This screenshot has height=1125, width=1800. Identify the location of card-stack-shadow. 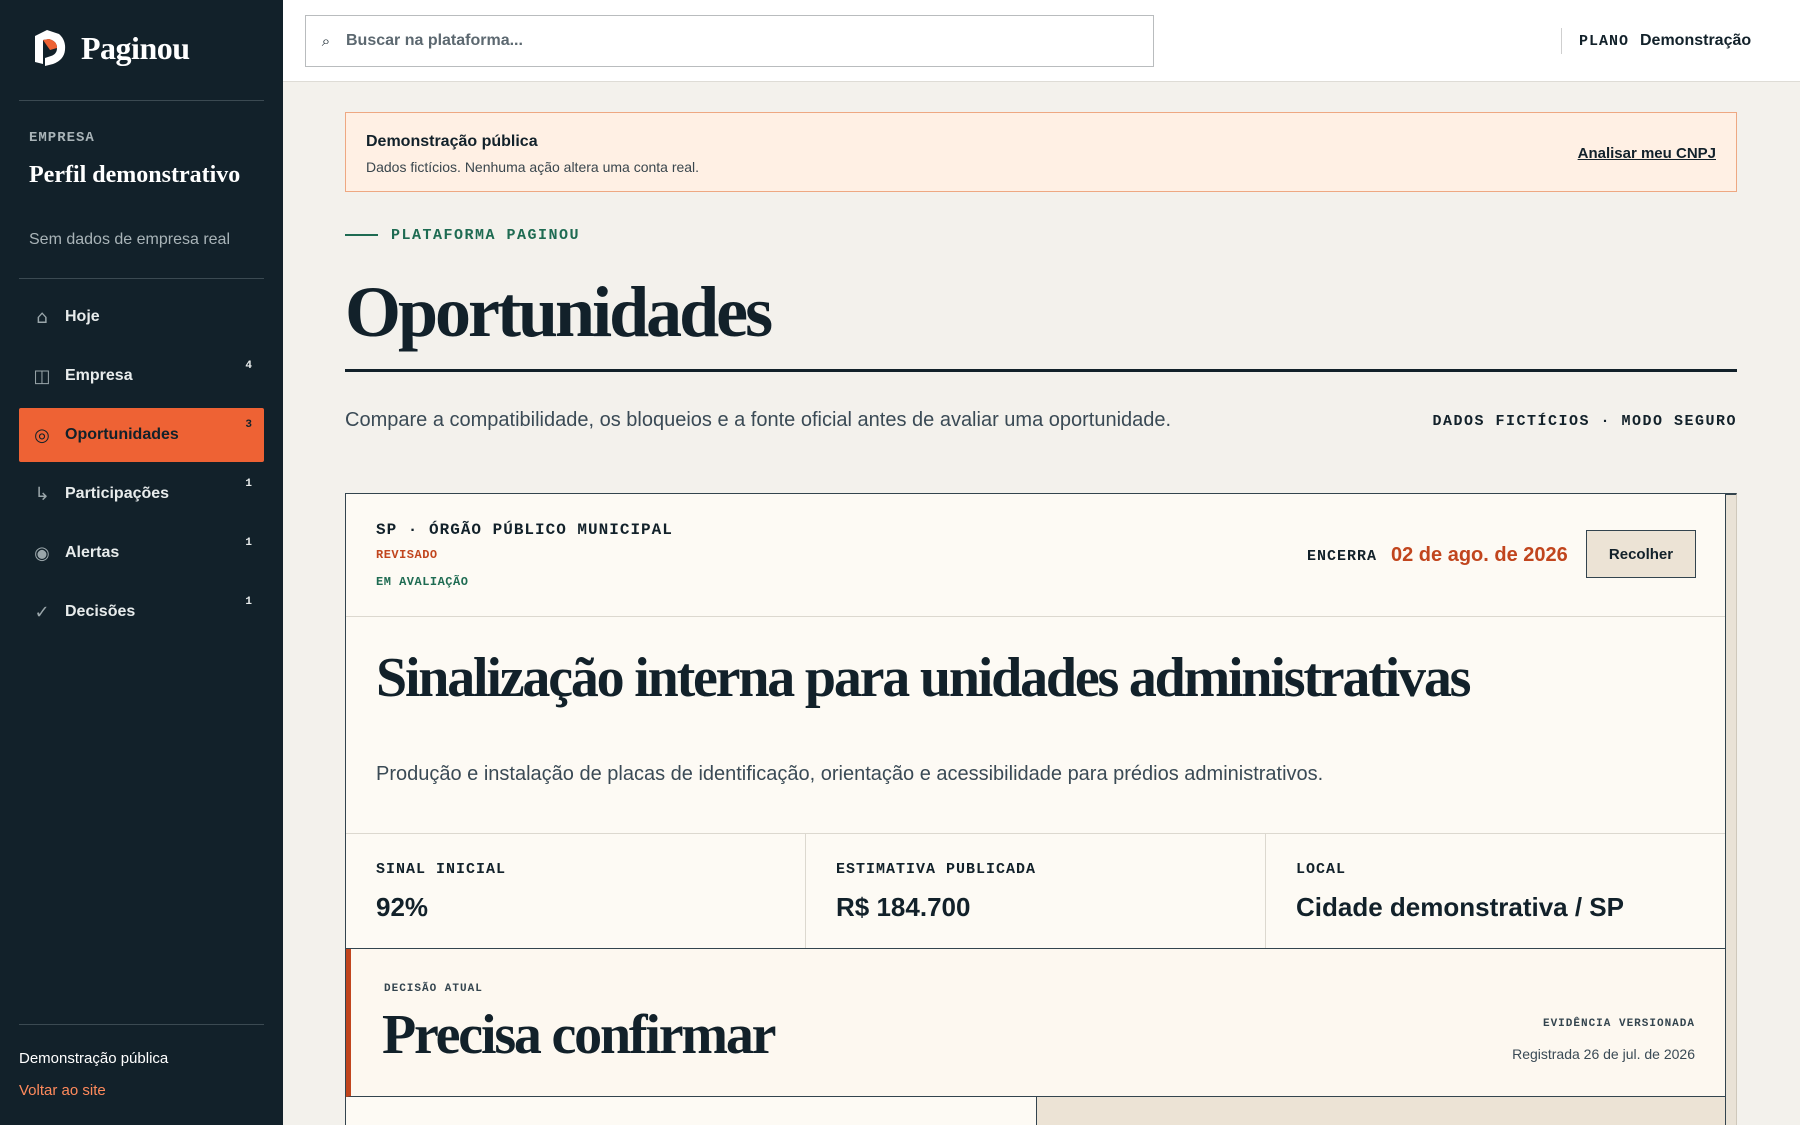
(1731, 809).